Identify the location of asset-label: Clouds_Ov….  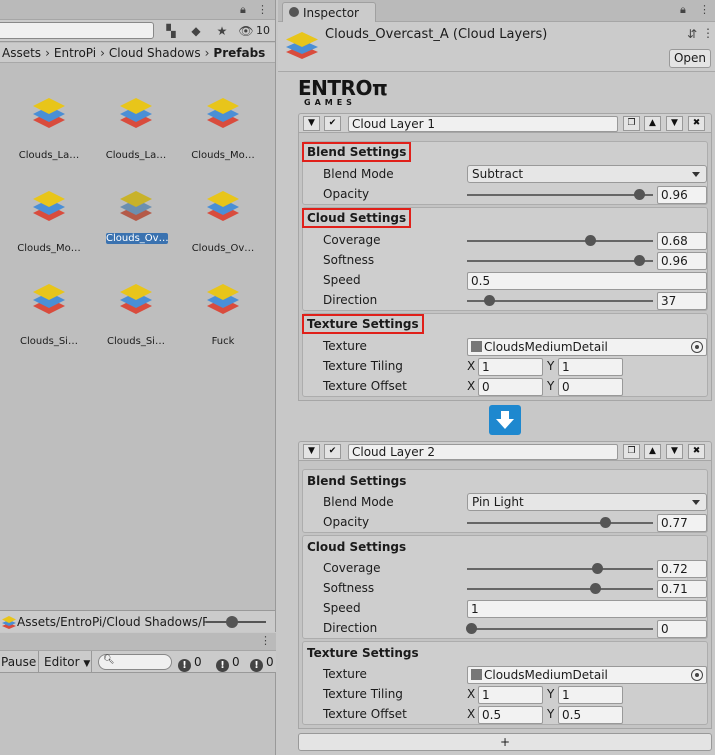
(223, 248).